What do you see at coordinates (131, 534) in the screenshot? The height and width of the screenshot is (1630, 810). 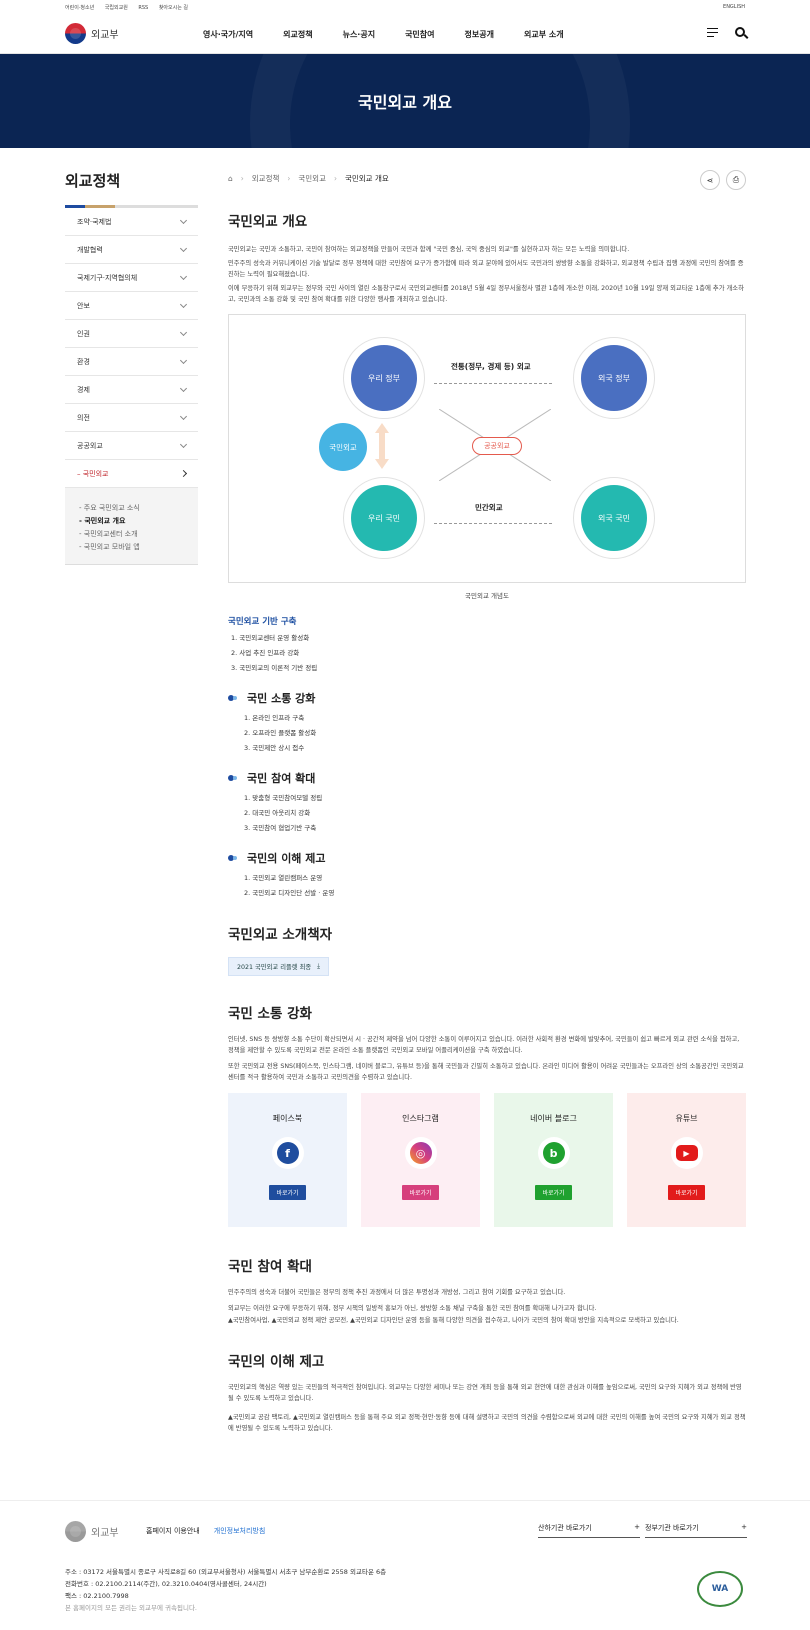 I see `submenu-item: - 국민외교센터 소개` at bounding box center [131, 534].